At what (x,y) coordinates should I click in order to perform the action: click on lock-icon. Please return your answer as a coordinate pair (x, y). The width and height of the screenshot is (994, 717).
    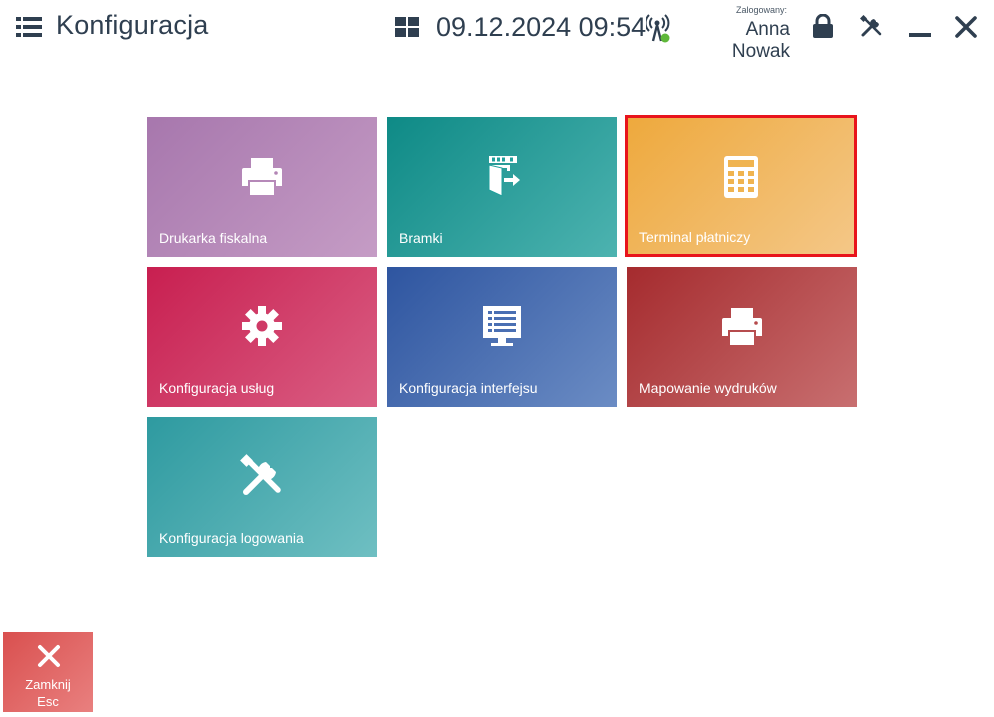
    Looking at the image, I should click on (823, 26).